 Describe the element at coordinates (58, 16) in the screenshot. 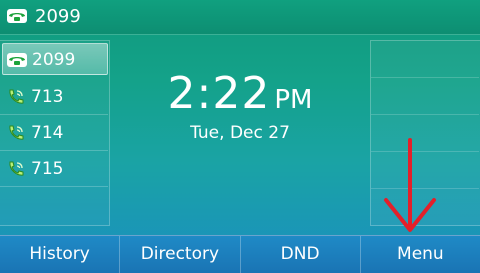

I see `account-label: 2099` at that location.